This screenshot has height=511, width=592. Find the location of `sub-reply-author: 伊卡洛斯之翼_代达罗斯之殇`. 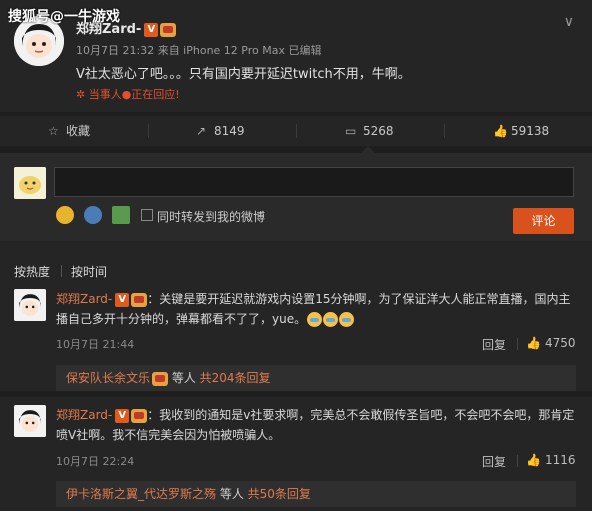

sub-reply-author: 伊卡洛斯之翼_代达罗斯之殇 is located at coordinates (141, 494).